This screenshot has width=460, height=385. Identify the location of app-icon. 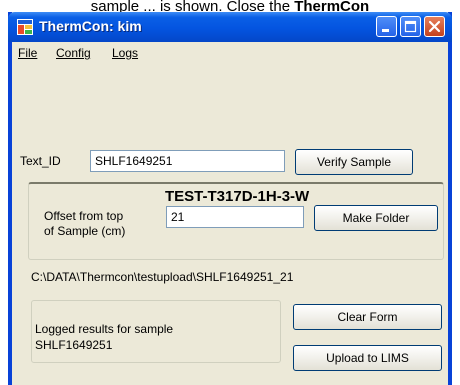
(25, 27).